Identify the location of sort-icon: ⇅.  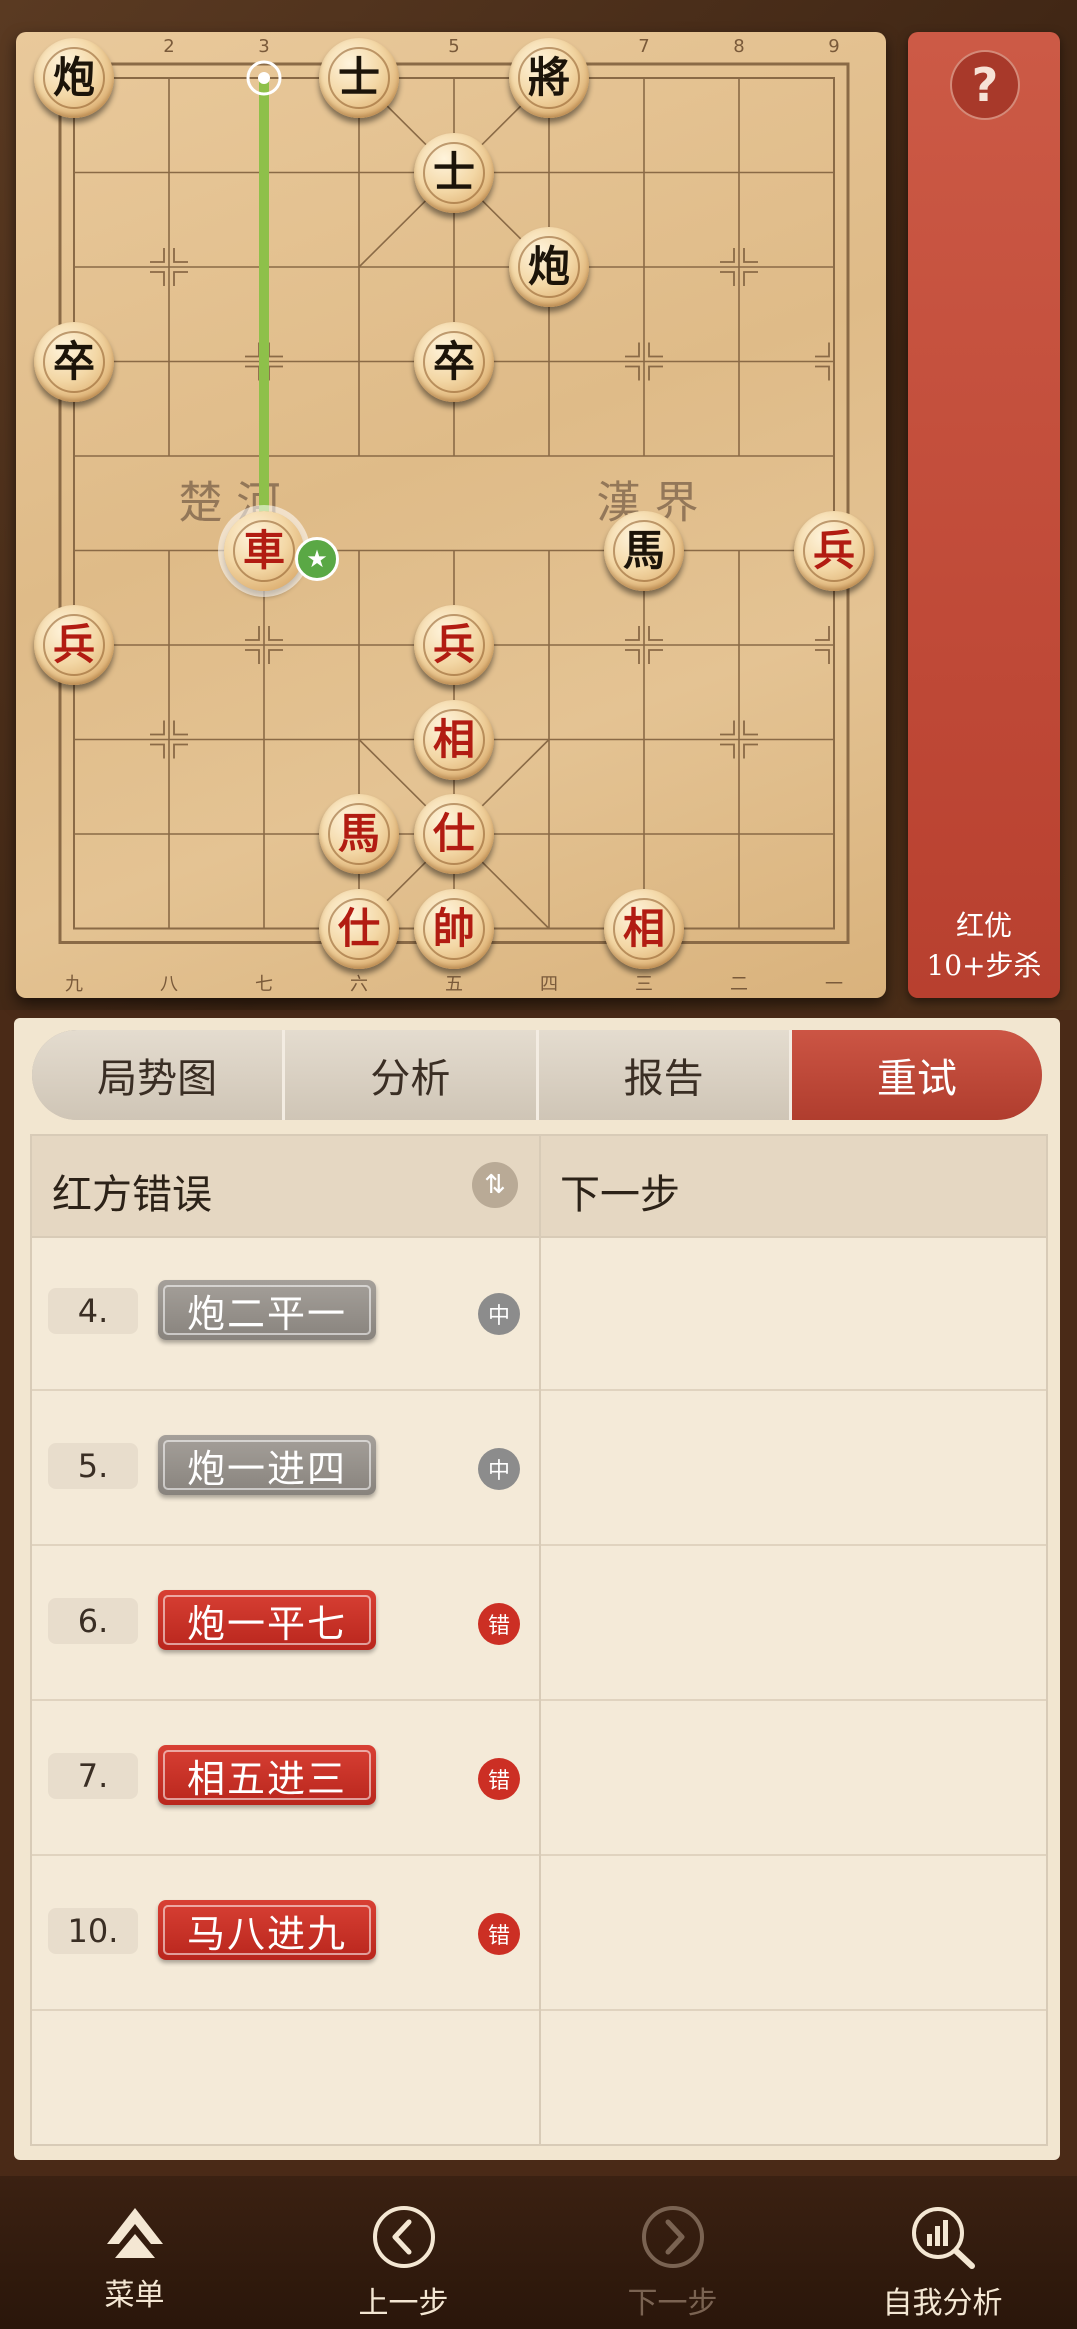
(495, 1185).